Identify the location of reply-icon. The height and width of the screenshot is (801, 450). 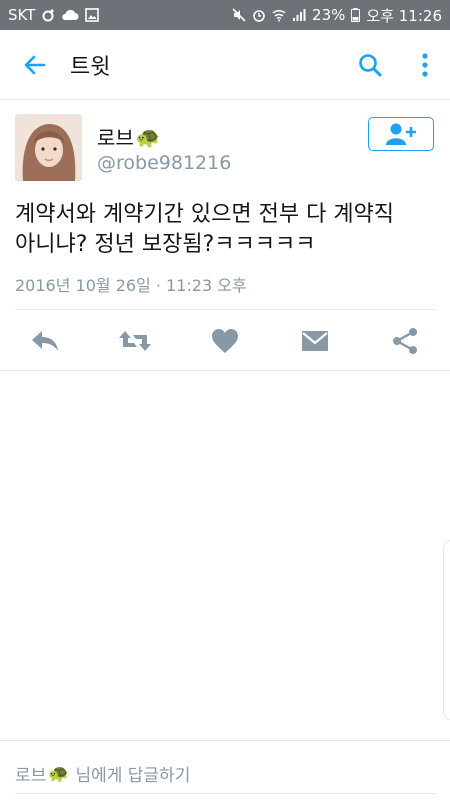
(45, 341).